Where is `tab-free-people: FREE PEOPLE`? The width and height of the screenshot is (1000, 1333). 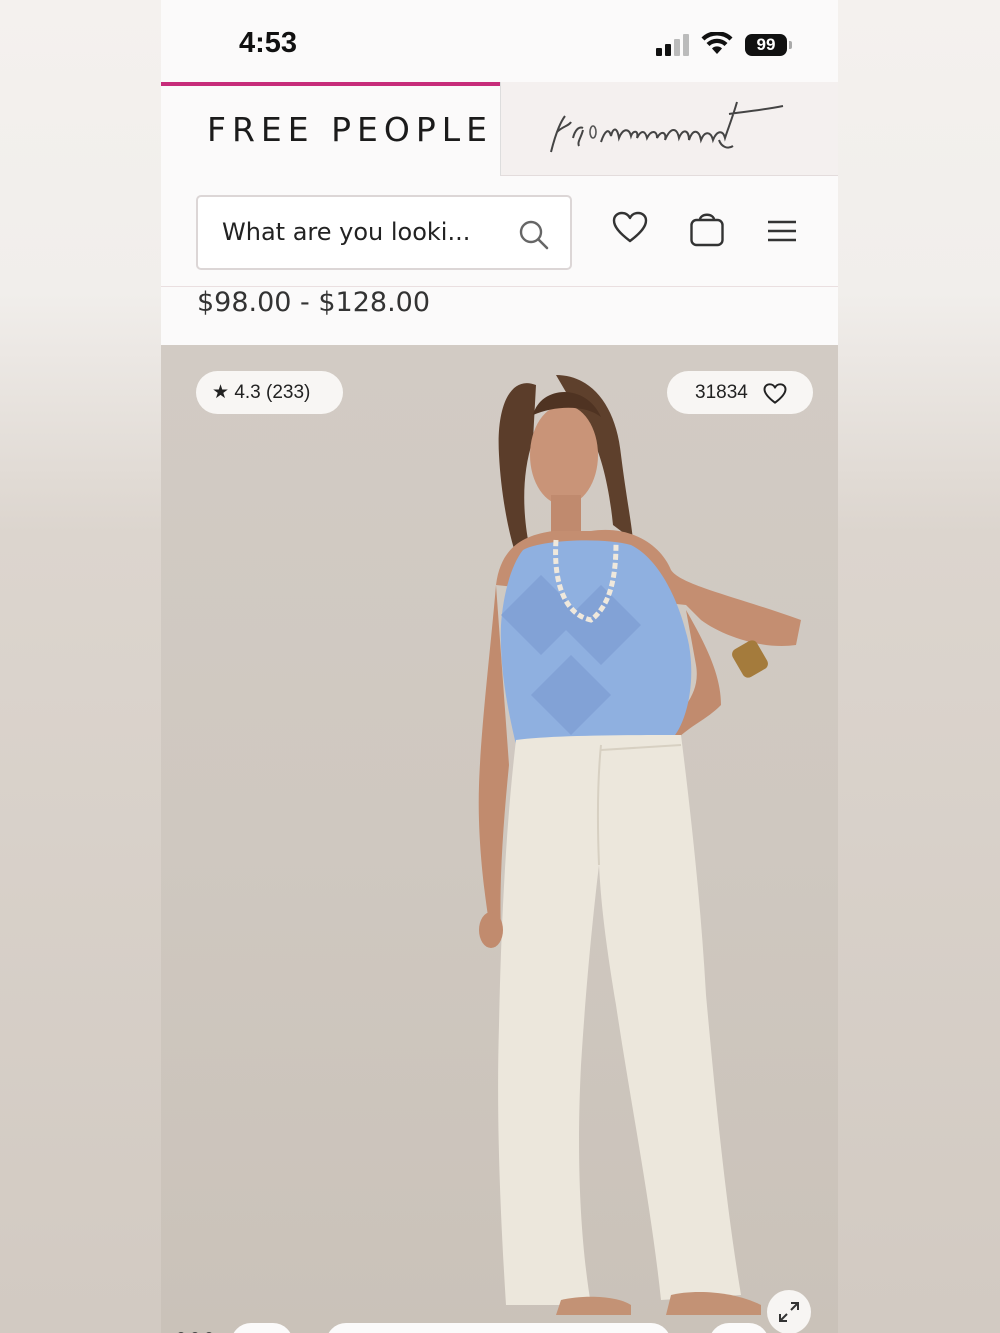
tab-free-people: FREE PEOPLE is located at coordinates (330, 129).